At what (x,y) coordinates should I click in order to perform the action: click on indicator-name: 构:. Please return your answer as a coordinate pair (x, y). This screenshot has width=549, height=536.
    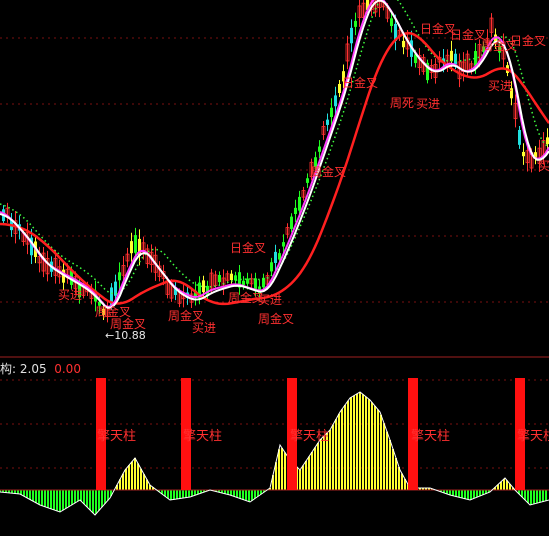
    Looking at the image, I should click on (8, 369).